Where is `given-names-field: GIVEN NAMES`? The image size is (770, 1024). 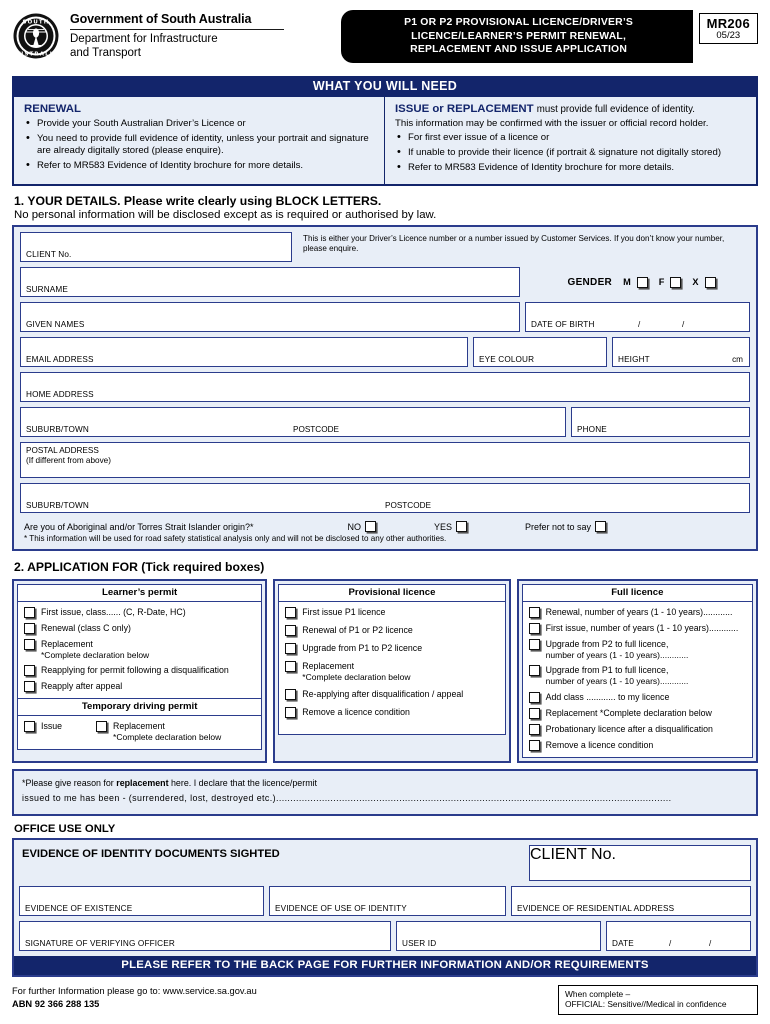
given-names-field: GIVEN NAMES is located at coordinates (270, 317).